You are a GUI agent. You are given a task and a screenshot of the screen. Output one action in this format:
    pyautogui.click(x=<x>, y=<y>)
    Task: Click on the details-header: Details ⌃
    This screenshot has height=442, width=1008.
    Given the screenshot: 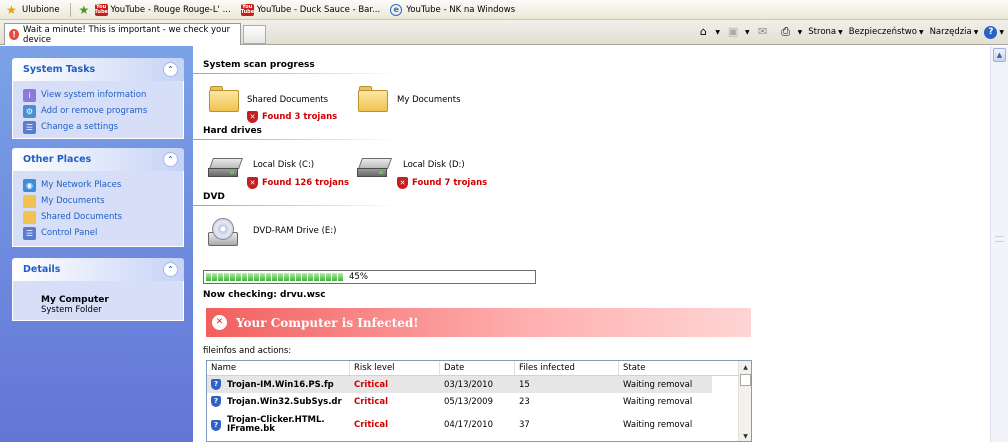 What is the action you would take?
    pyautogui.click(x=98, y=269)
    